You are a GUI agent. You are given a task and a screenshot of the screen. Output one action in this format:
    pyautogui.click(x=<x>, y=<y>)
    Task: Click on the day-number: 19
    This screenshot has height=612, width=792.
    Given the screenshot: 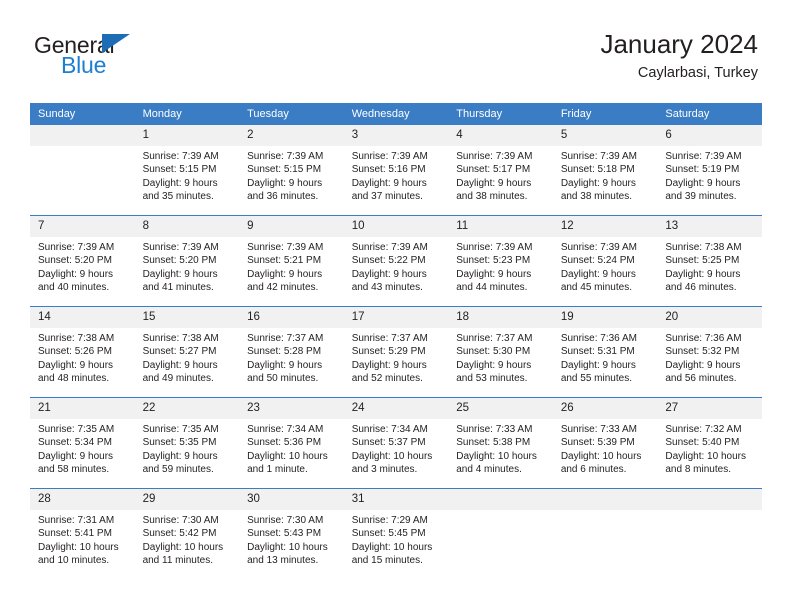 What is the action you would take?
    pyautogui.click(x=605, y=317)
    